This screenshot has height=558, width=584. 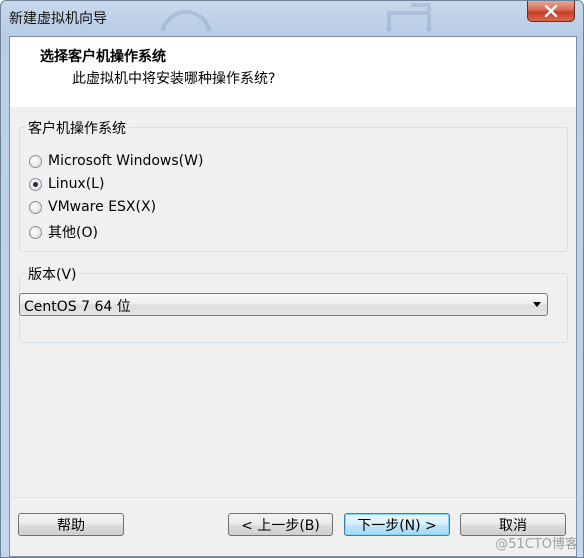 I want to click on radio-linux-label: Linux(L), so click(x=76, y=184).